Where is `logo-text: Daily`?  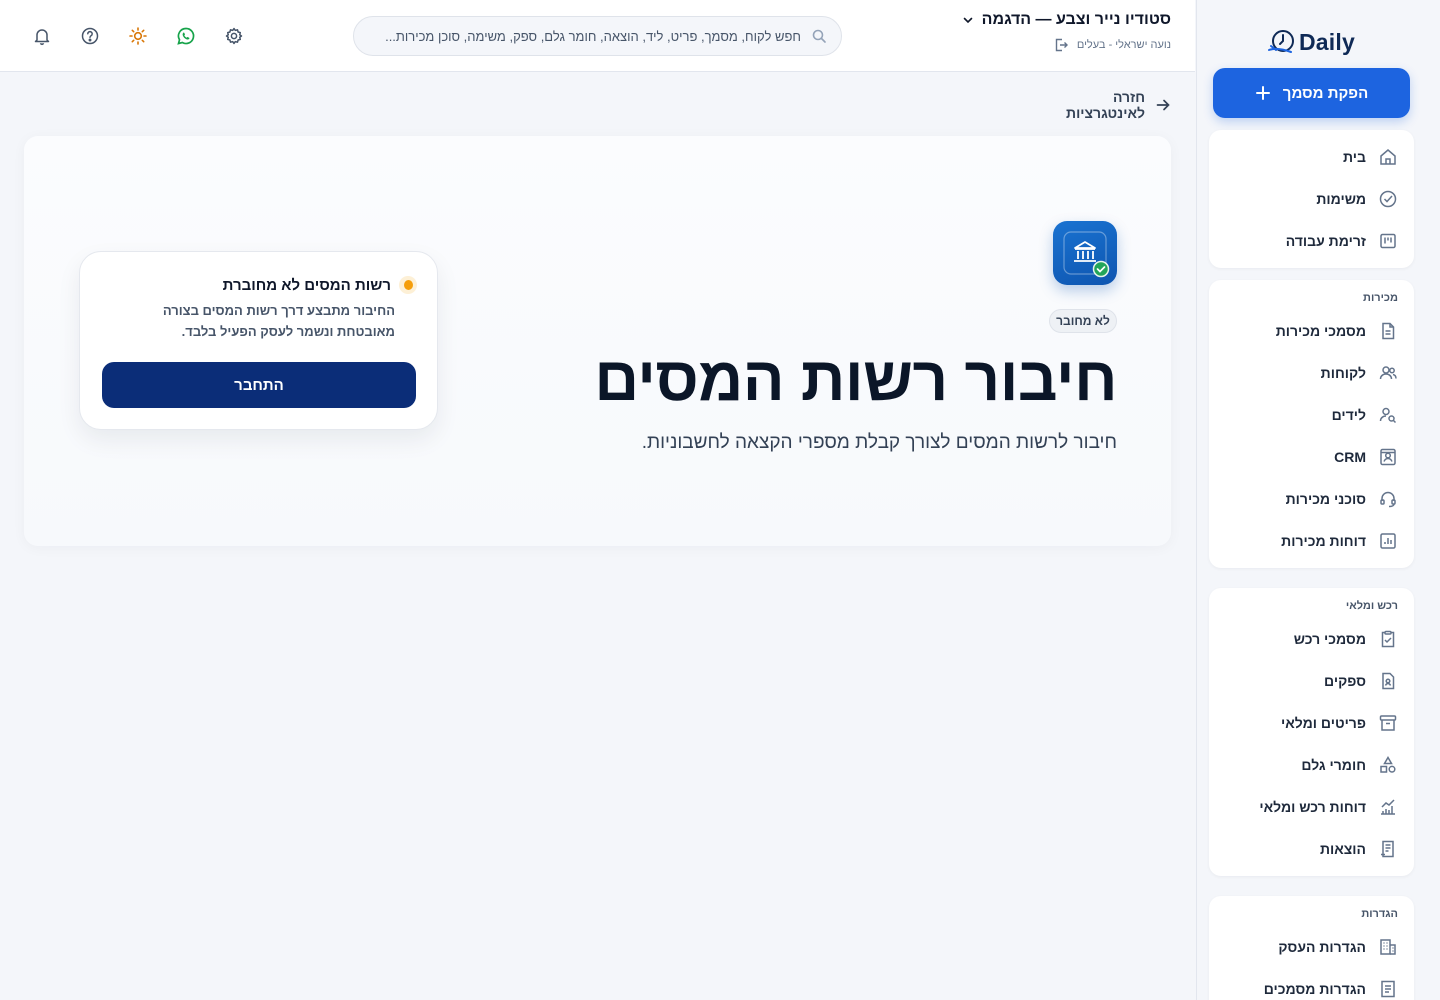
logo-text: Daily is located at coordinates (1327, 41).